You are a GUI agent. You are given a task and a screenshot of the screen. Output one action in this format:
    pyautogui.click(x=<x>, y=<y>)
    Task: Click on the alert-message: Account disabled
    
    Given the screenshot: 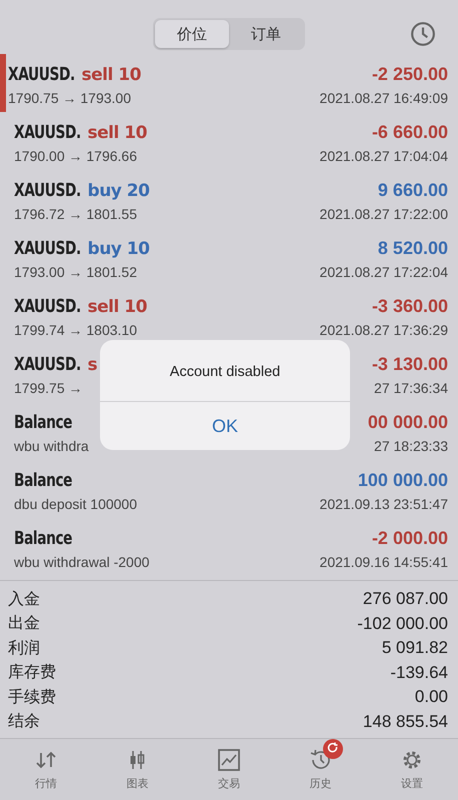 What is the action you would take?
    pyautogui.click(x=225, y=371)
    